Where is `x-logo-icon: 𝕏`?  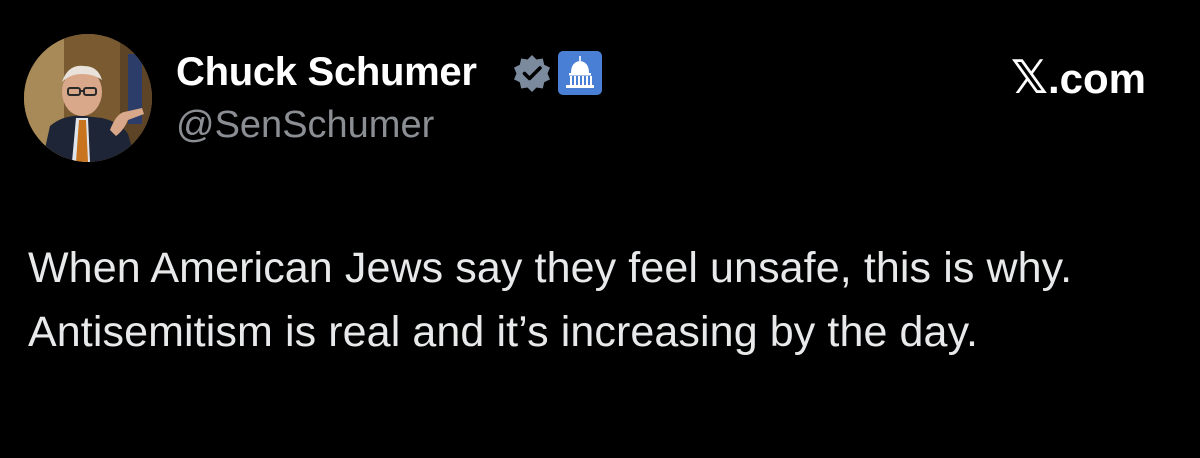
x-logo-icon: 𝕏 is located at coordinates (1029, 77).